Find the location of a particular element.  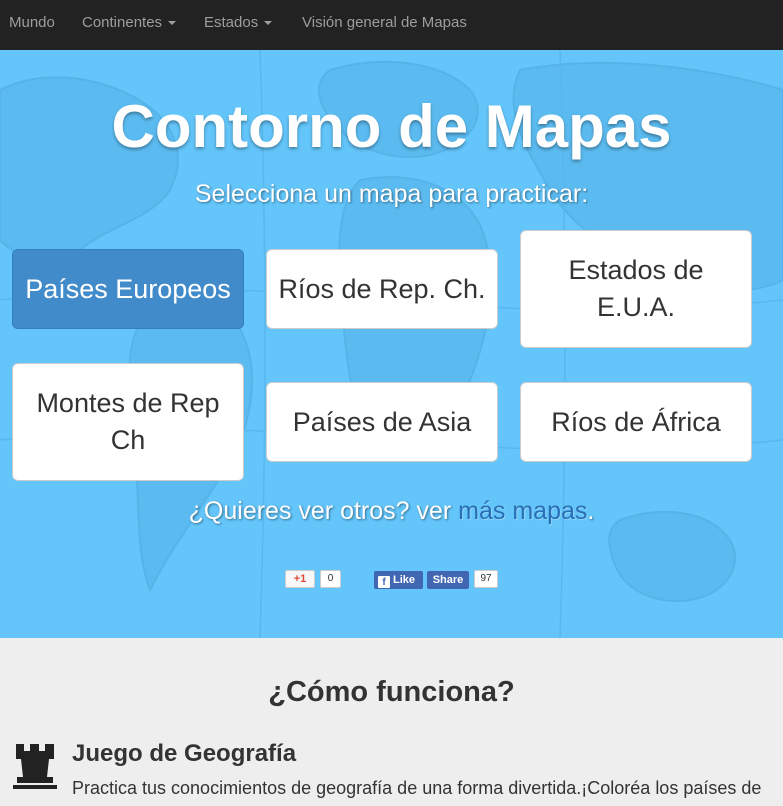

facebook-count: 97 is located at coordinates (486, 579).